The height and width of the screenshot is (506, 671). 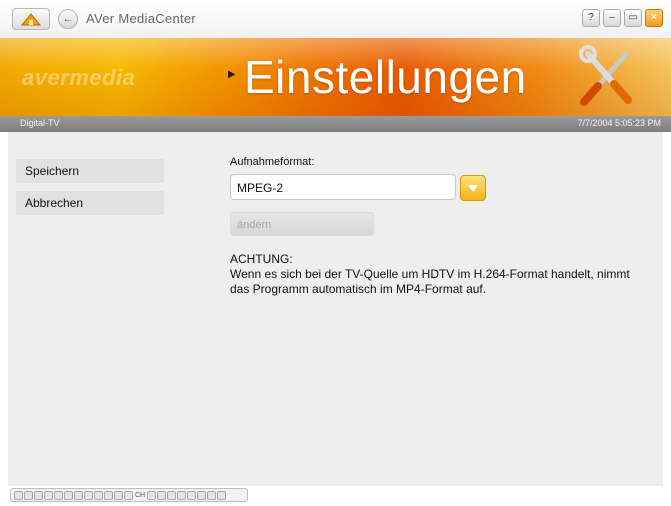 I want to click on notice-title: ACHTUNG:, so click(x=261, y=259).